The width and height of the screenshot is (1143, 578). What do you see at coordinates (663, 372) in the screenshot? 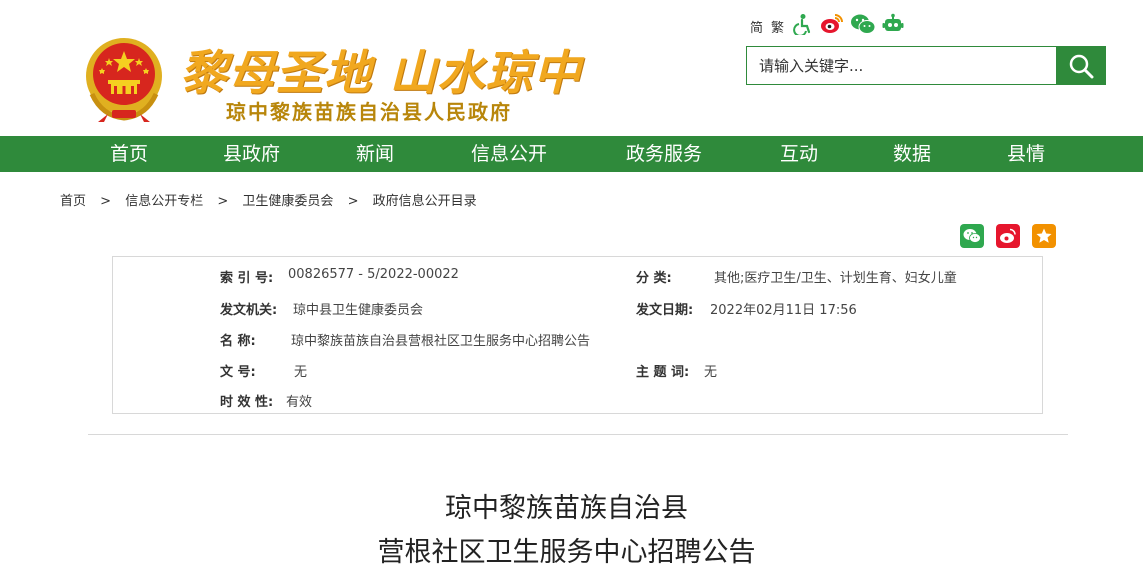
I see `keyword-label: 主 题 词:` at bounding box center [663, 372].